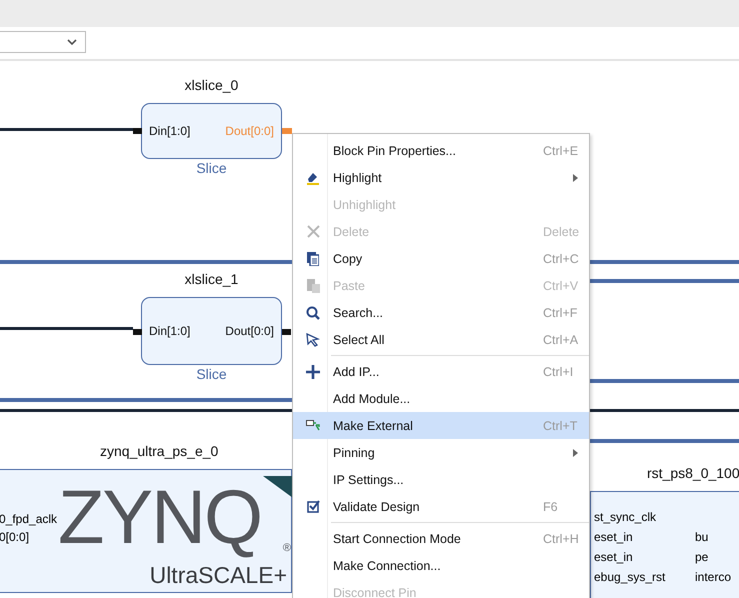  What do you see at coordinates (313, 425) in the screenshot?
I see `port-arrow-icon` at bounding box center [313, 425].